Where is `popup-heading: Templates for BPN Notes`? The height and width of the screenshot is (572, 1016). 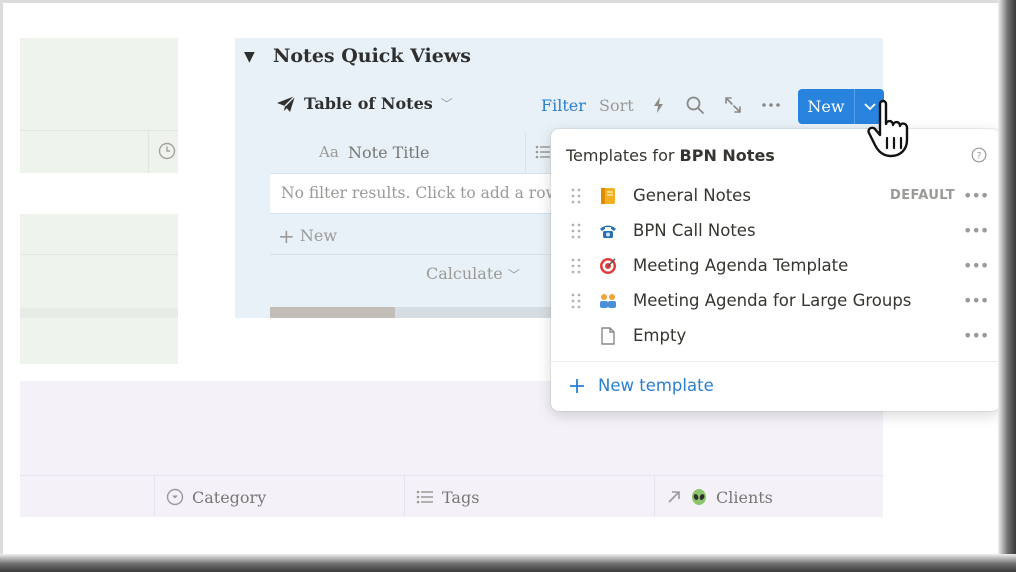 popup-heading: Templates for BPN Notes is located at coordinates (670, 155).